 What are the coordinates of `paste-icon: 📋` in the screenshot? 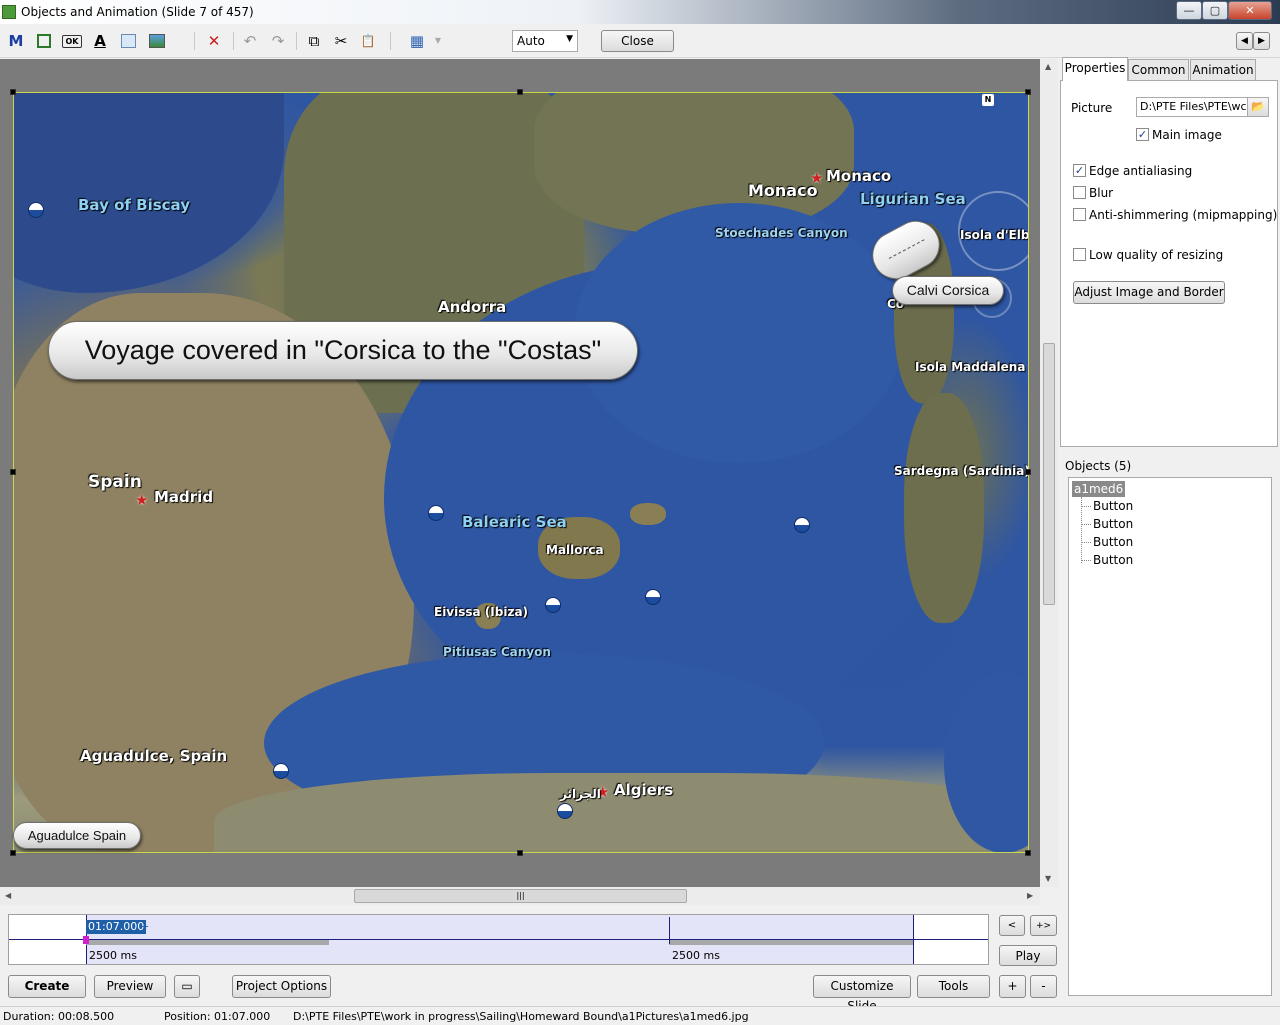 It's located at (368, 41).